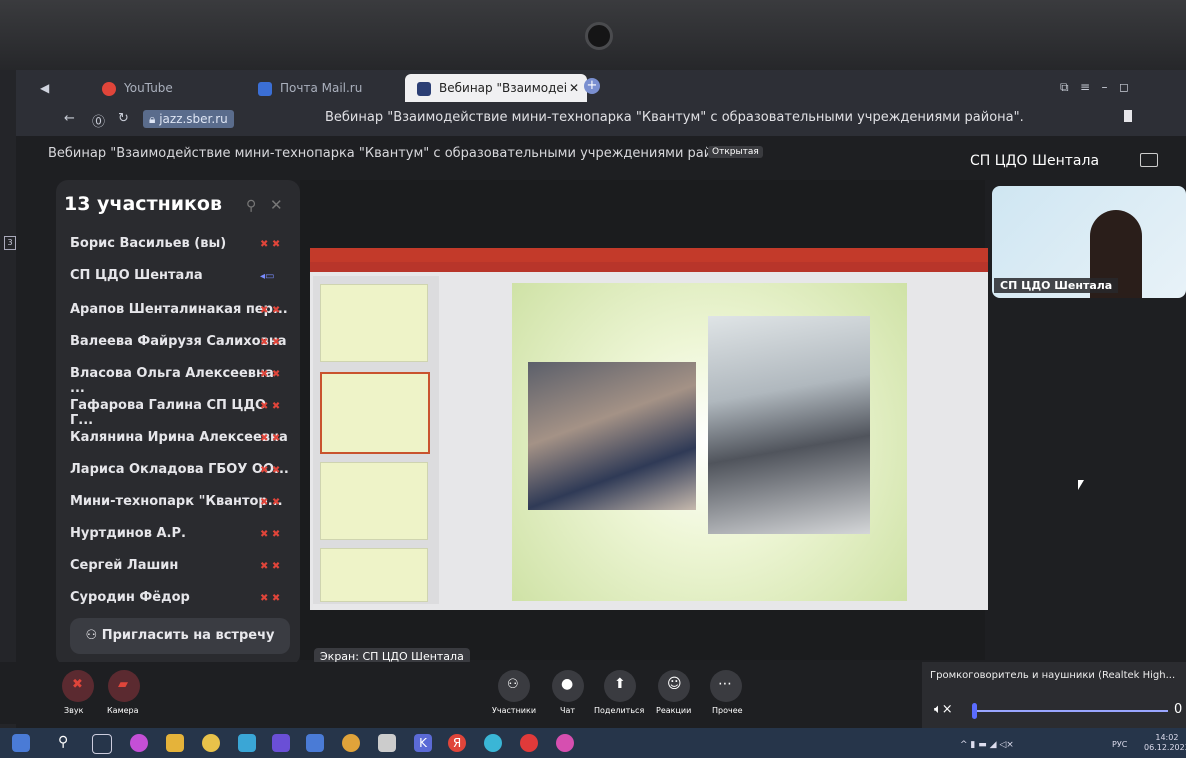 This screenshot has width=1186, height=758. What do you see at coordinates (987, 745) in the screenshot?
I see `tray-icons: ^ ▮ ▬ ◢ ◁×` at bounding box center [987, 745].